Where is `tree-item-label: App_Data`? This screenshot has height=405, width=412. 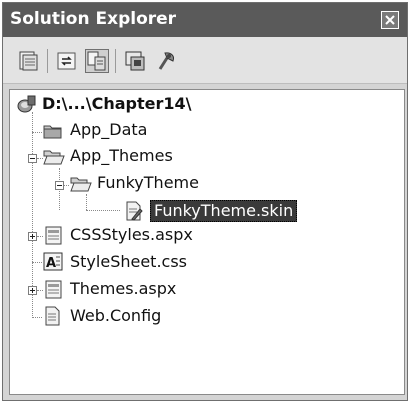
tree-item-label: App_Data is located at coordinates (109, 129).